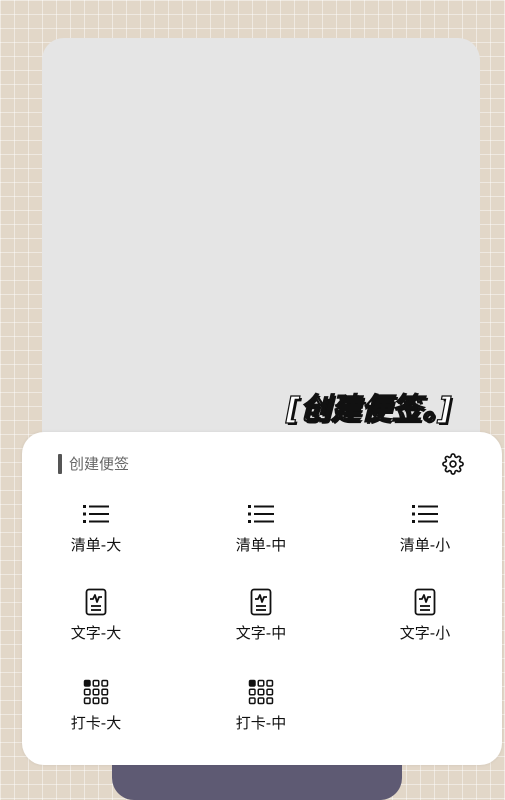 This screenshot has height=800, width=505. I want to click on sheet-header: 创建便签, so click(261, 464).